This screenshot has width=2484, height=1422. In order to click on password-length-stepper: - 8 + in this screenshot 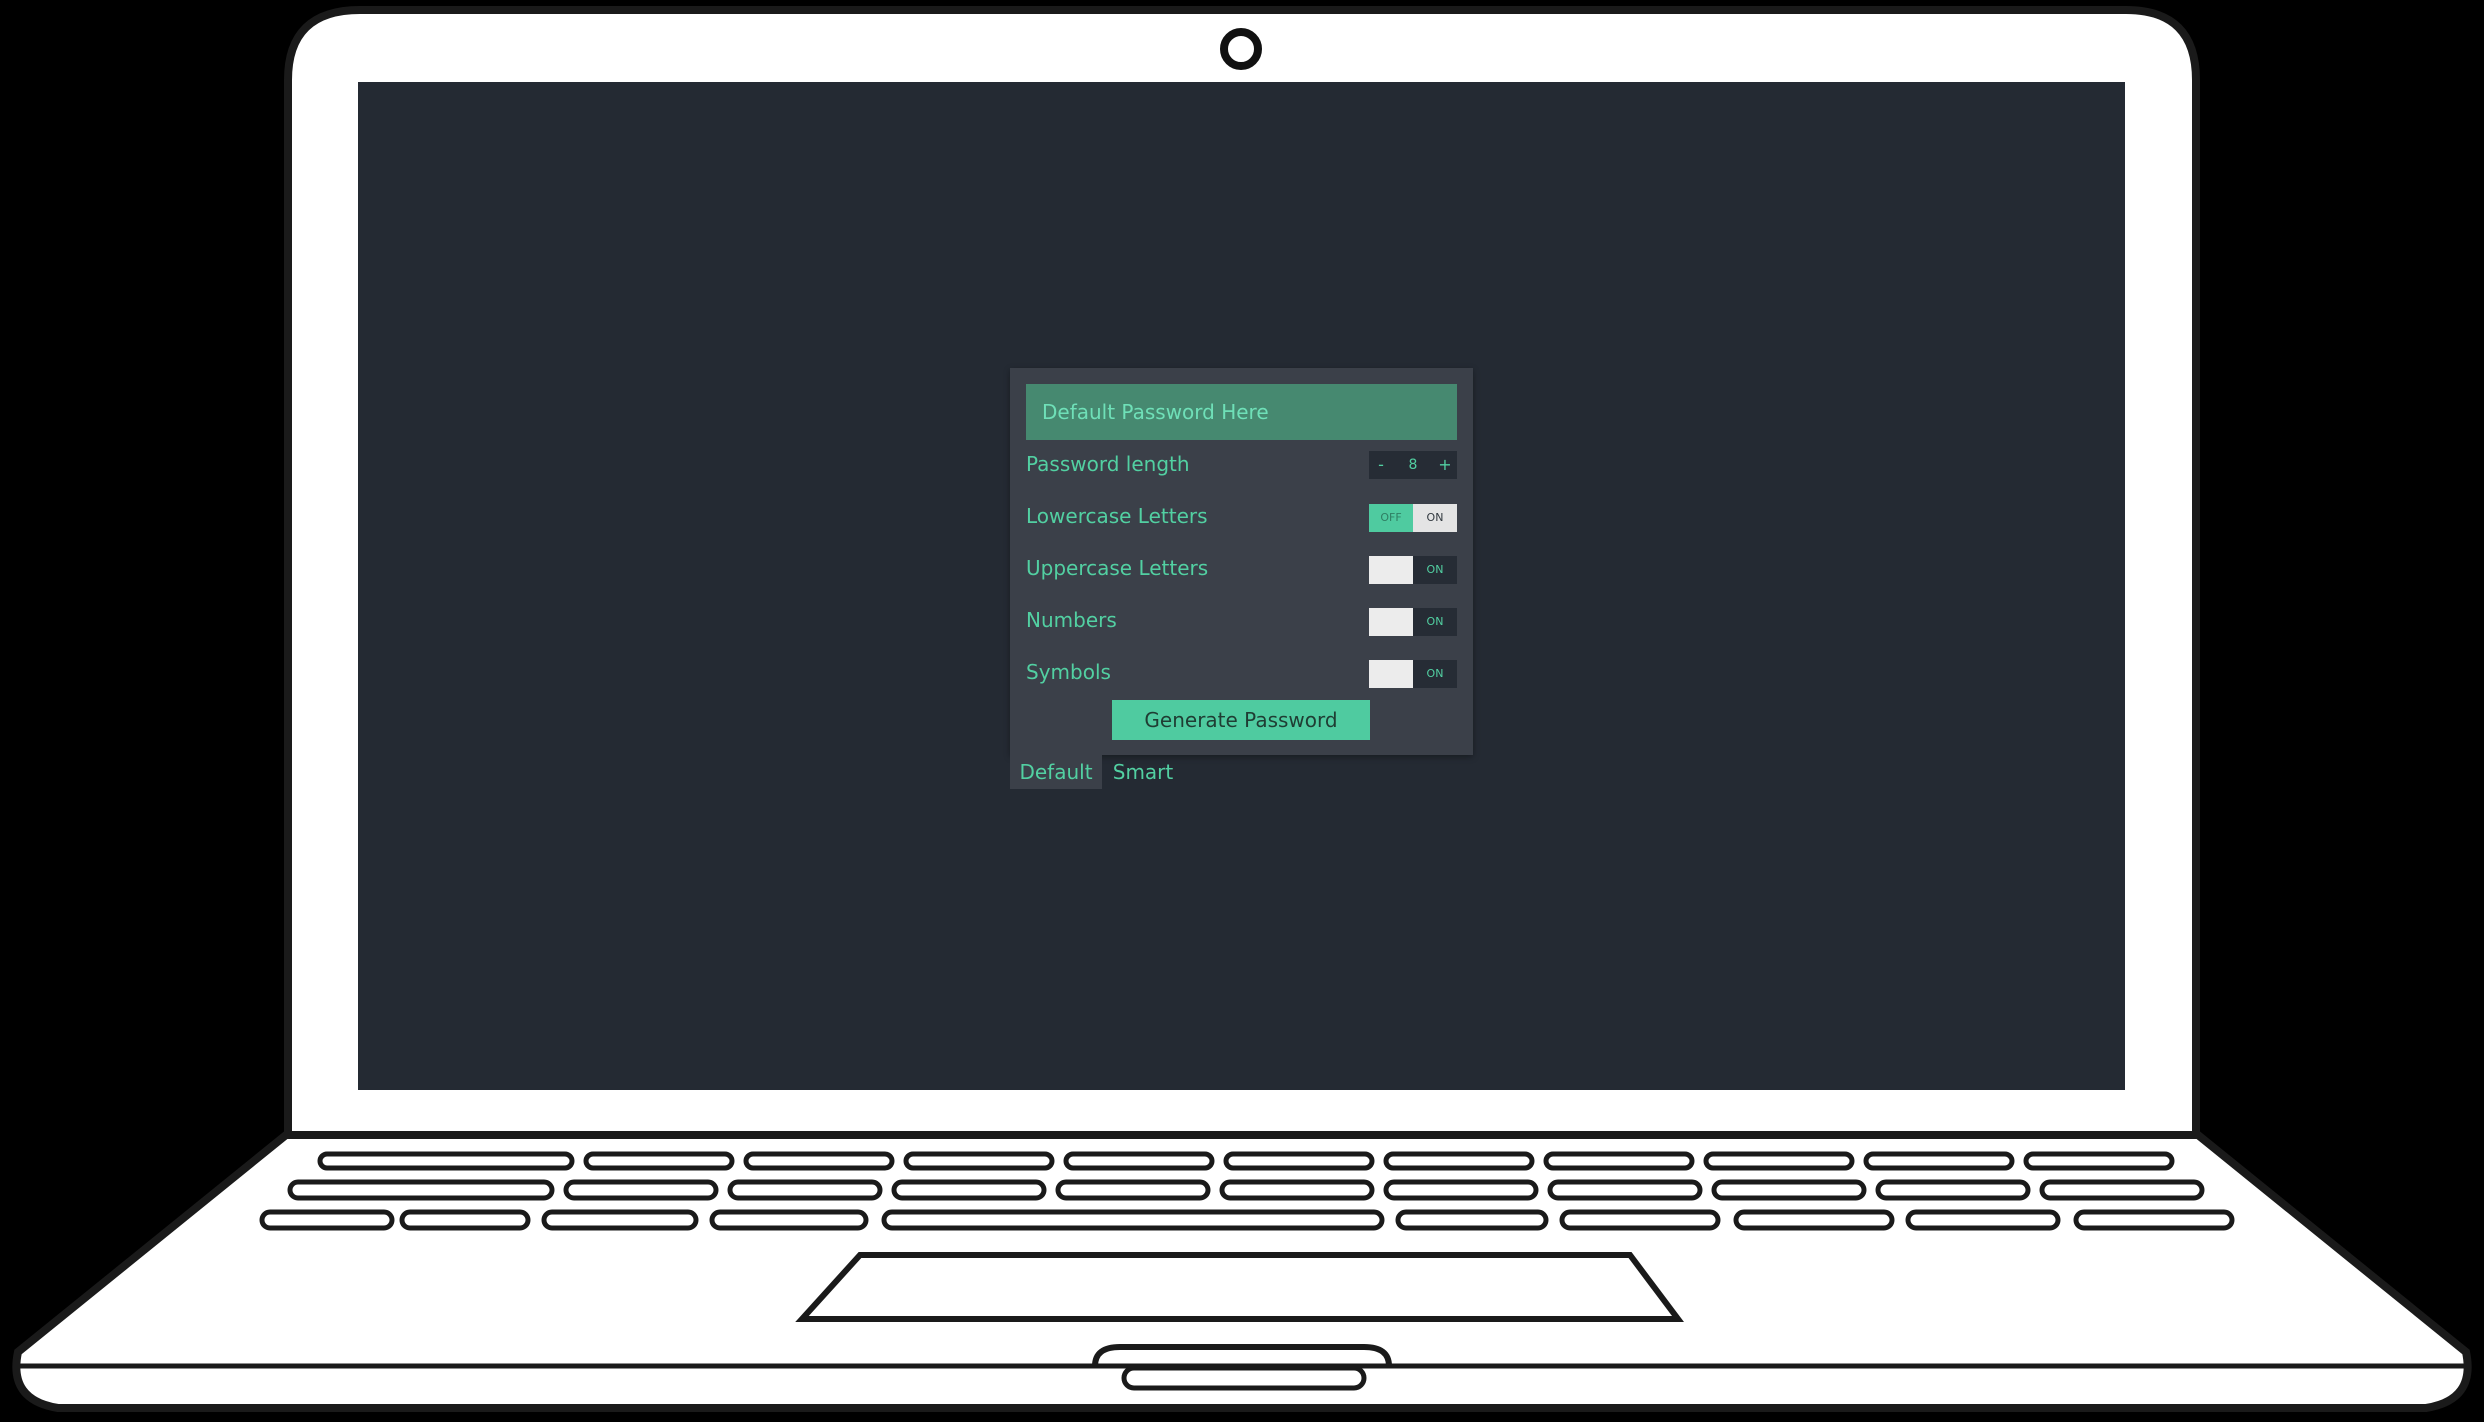, I will do `click(1413, 465)`.